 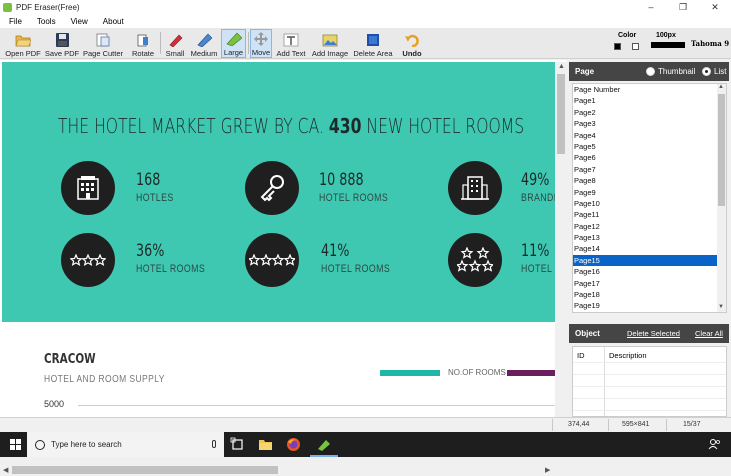 What do you see at coordinates (293, 444) in the screenshot?
I see `firefox-icon` at bounding box center [293, 444].